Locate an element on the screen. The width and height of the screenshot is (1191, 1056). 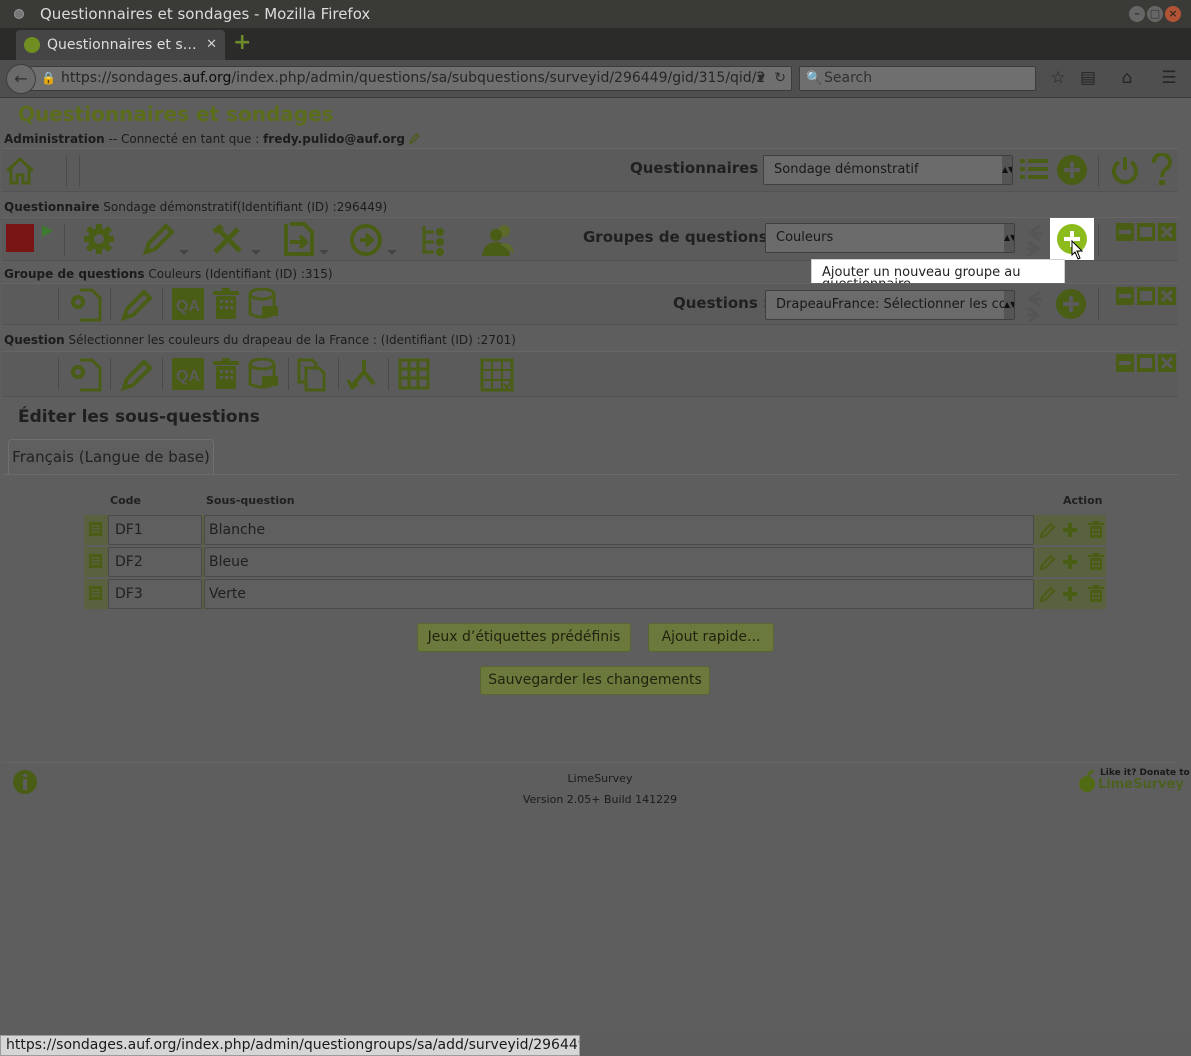
survey-structure-icon is located at coordinates (435, 240).